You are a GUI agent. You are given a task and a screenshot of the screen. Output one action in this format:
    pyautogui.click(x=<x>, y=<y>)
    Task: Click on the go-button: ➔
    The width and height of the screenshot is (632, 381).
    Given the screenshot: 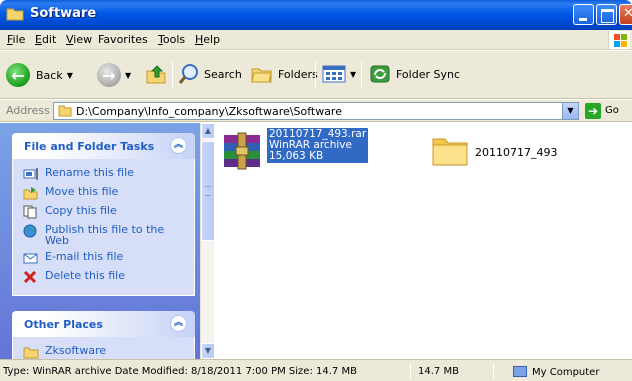 What is the action you would take?
    pyautogui.click(x=593, y=111)
    